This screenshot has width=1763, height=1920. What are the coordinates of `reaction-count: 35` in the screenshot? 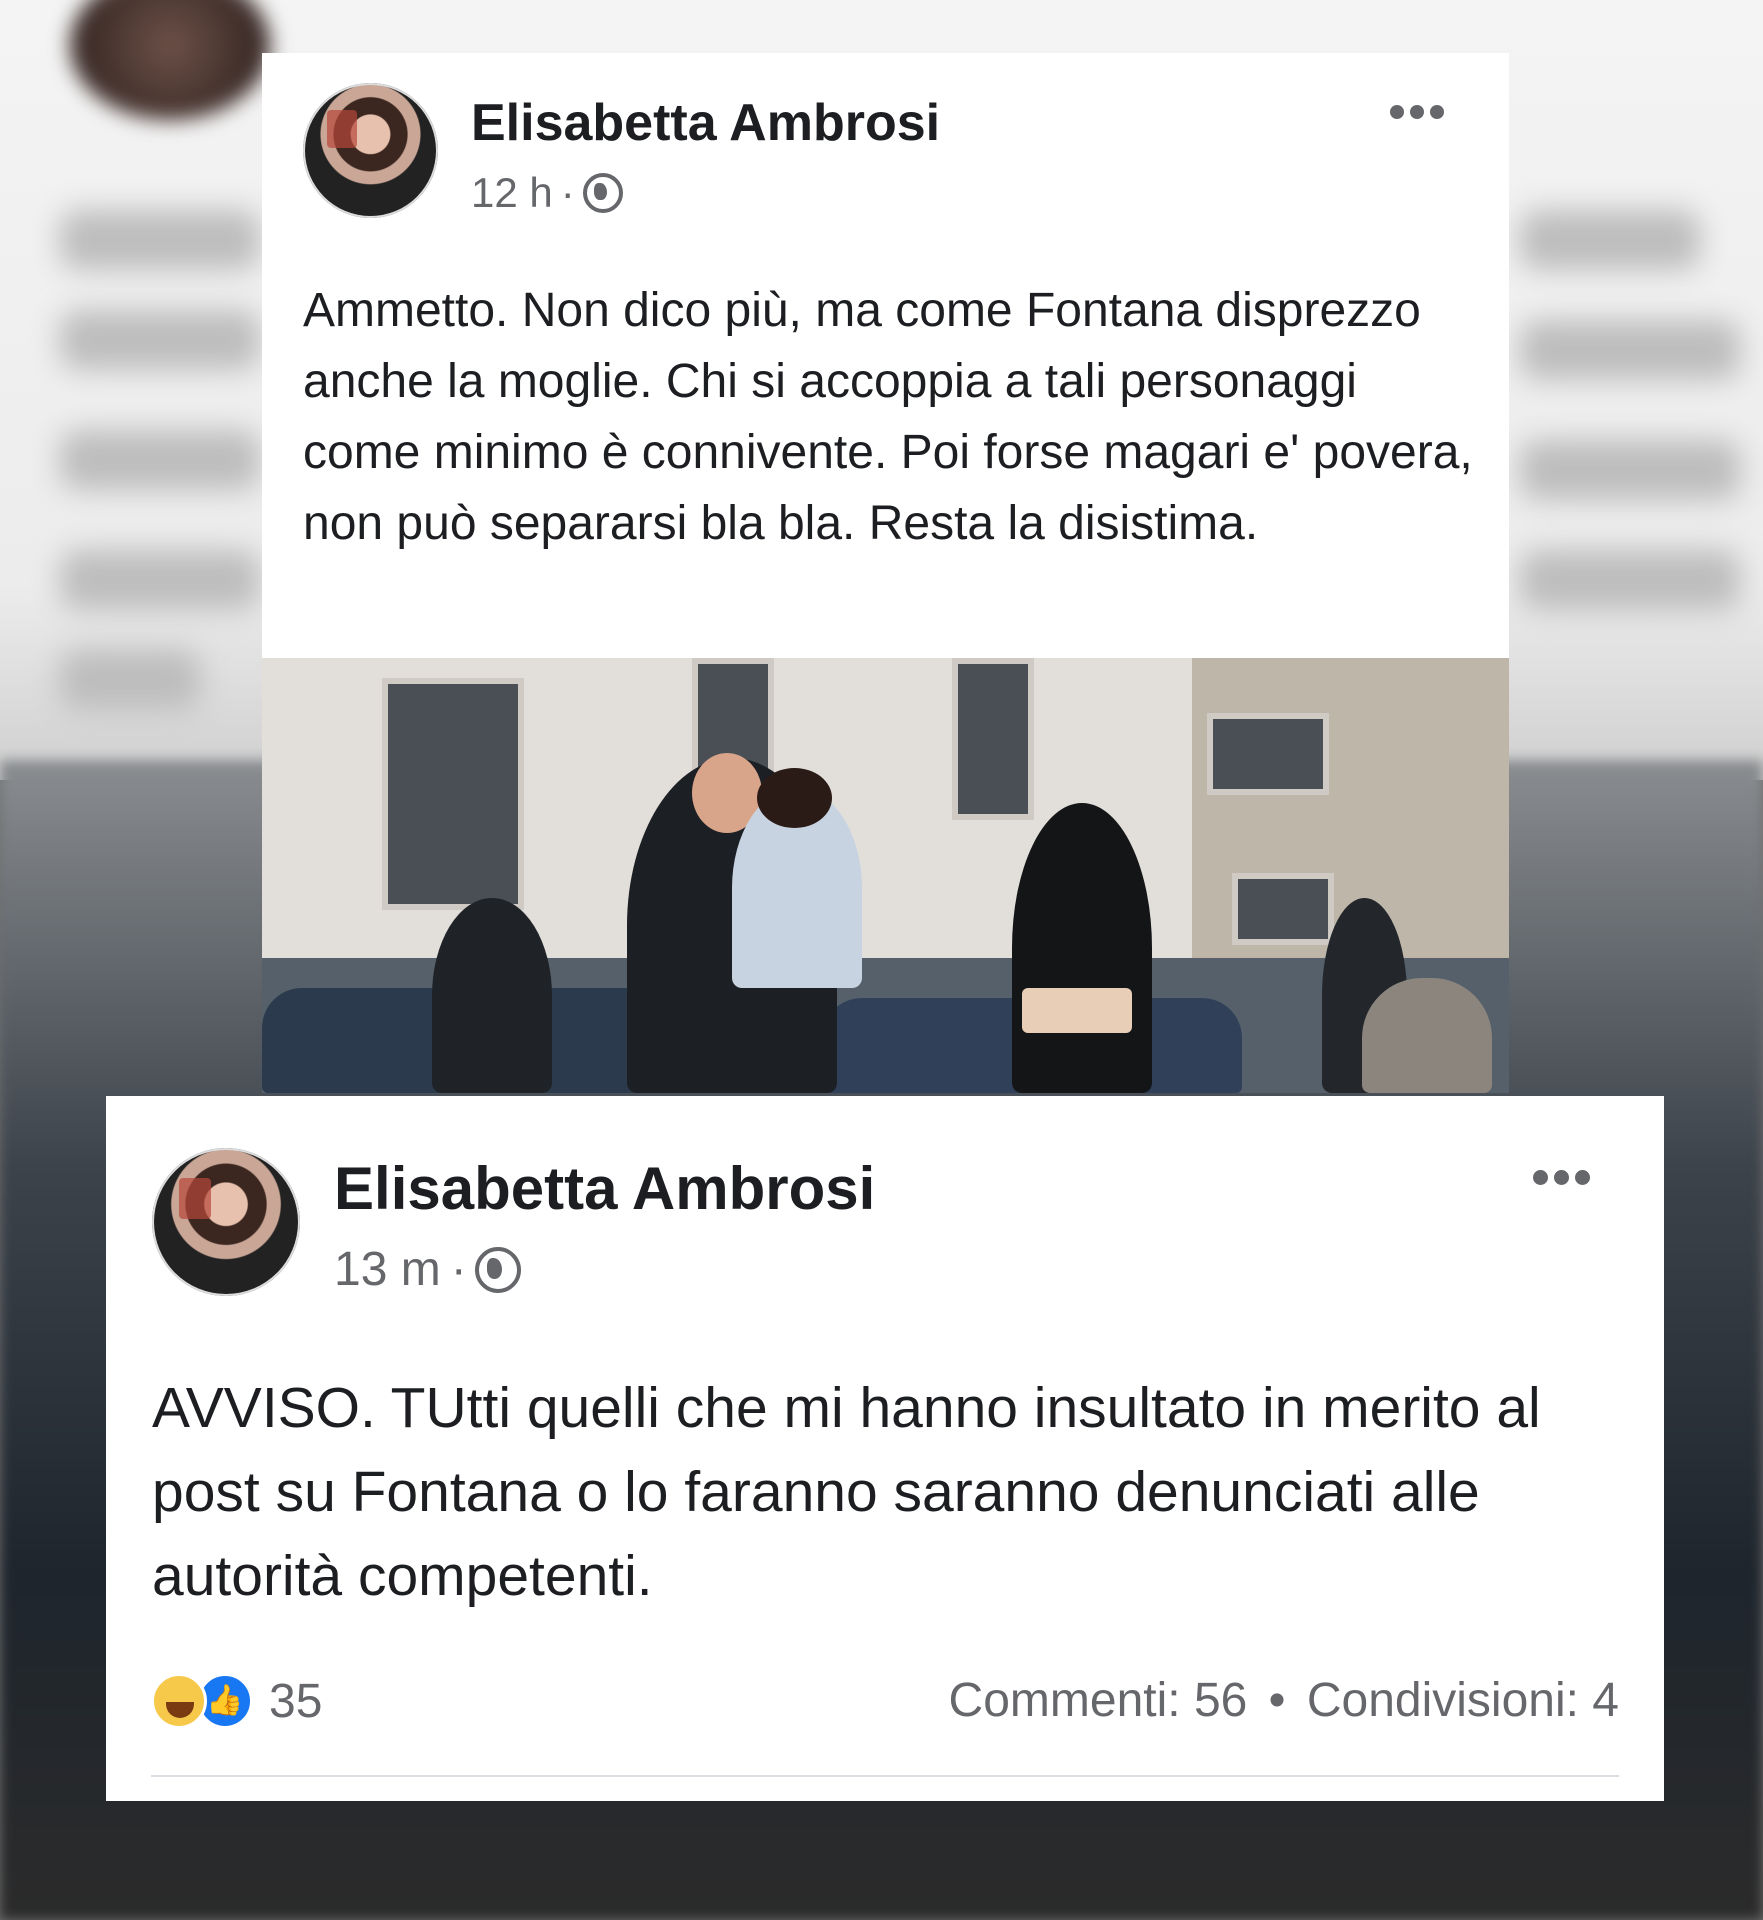 It's located at (296, 1701).